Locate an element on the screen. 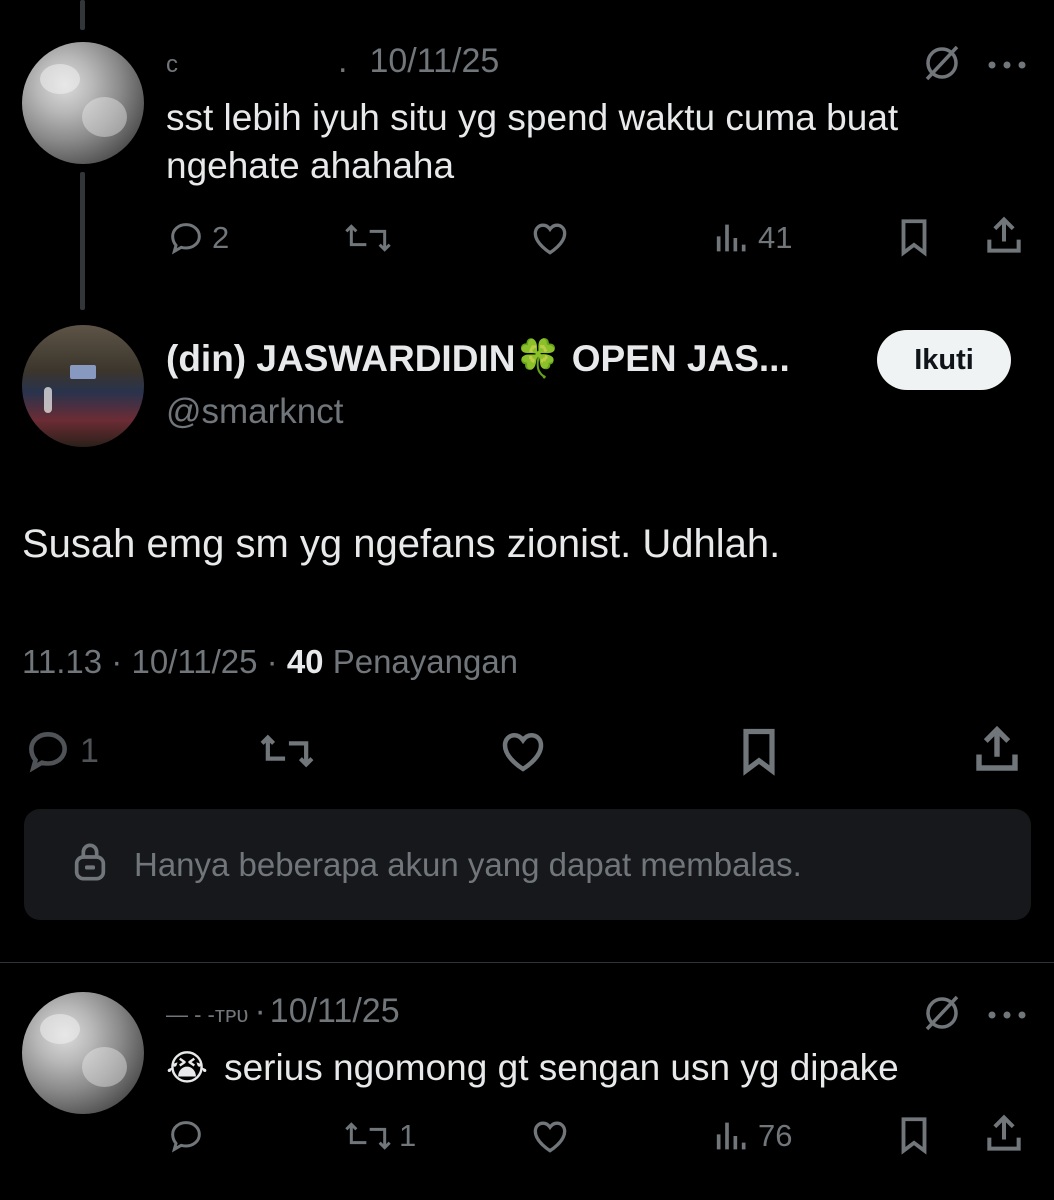 This screenshot has height=1200, width=1054. main-post-bookmark-button is located at coordinates (759, 751).